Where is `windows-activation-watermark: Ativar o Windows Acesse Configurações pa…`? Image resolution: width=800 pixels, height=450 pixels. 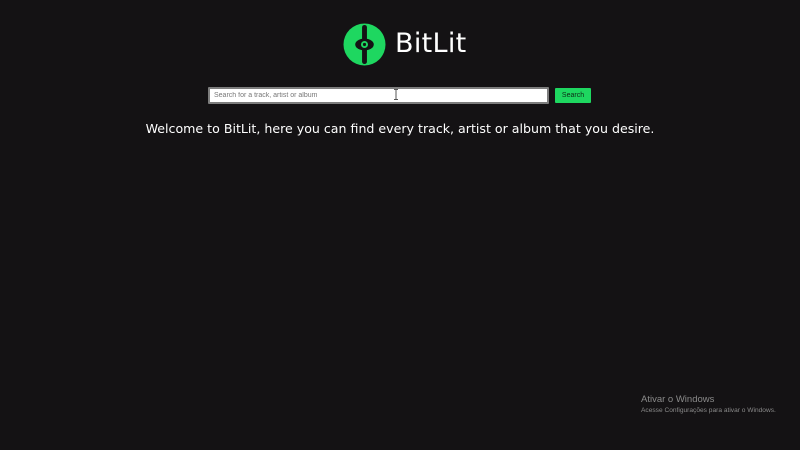
windows-activation-watermark: Ativar o Windows Acesse Configurações pa… is located at coordinates (708, 405).